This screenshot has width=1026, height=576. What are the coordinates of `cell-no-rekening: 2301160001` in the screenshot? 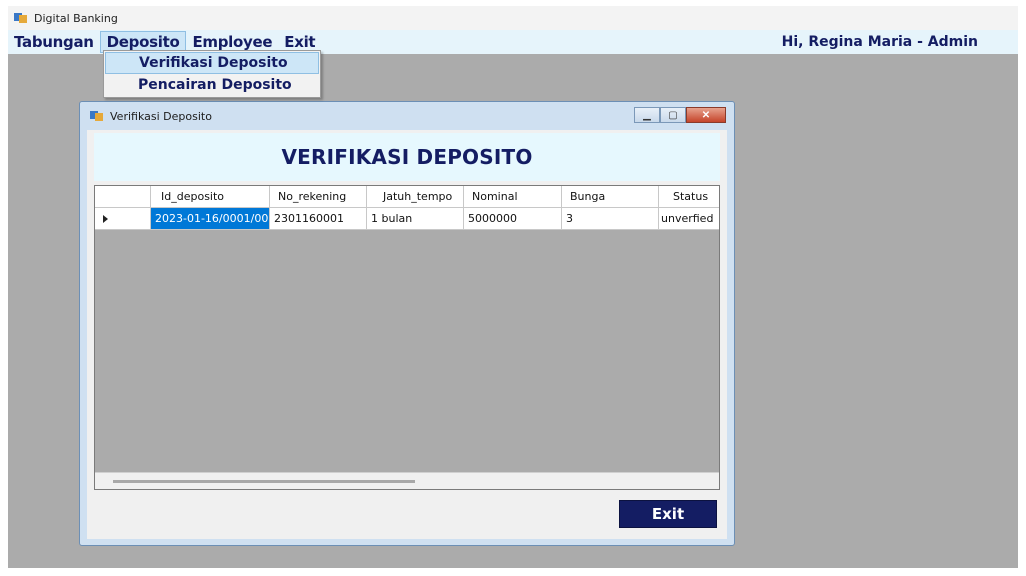 It's located at (318, 219).